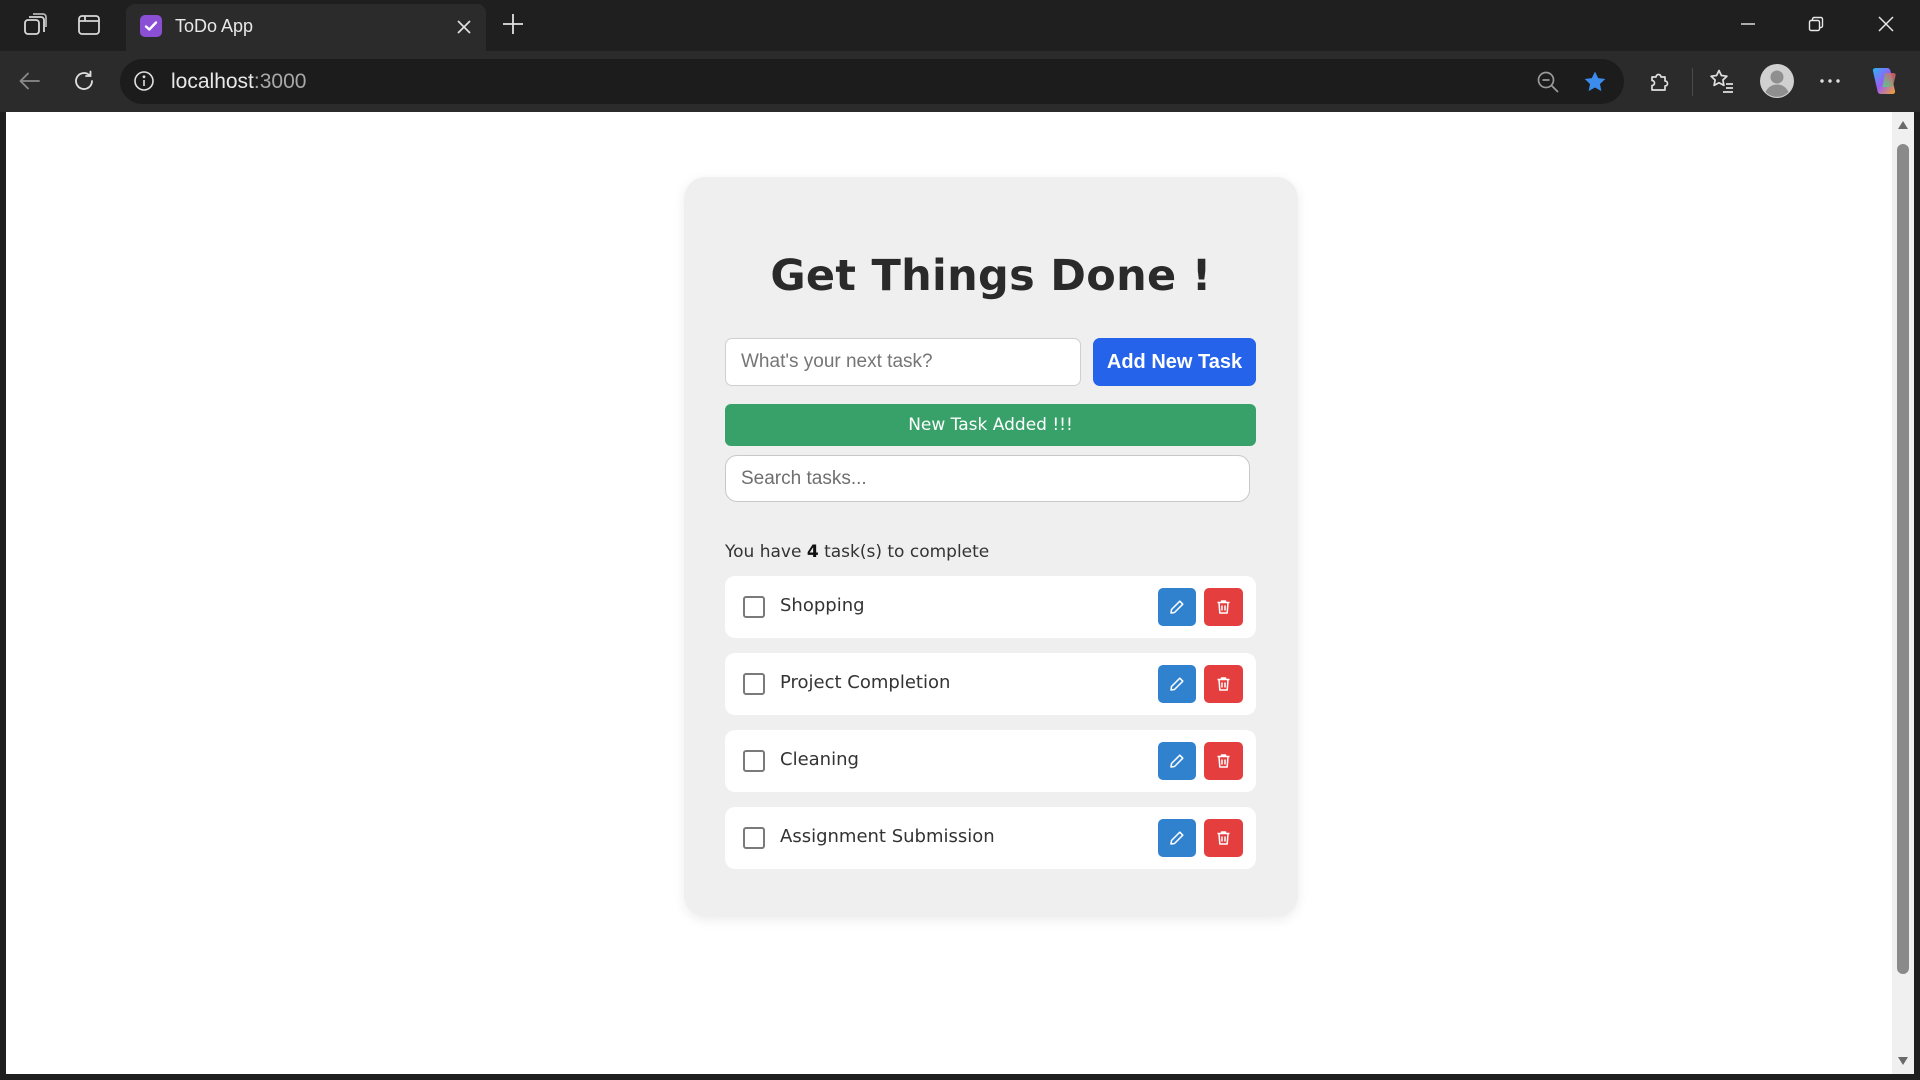  Describe the element at coordinates (903, 362) in the screenshot. I see `new-task-input` at that location.